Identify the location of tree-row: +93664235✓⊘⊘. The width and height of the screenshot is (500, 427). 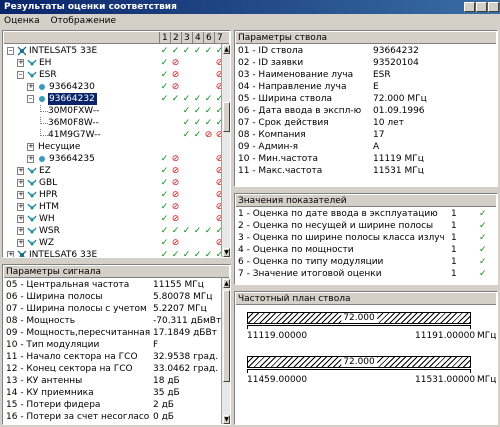
(112, 159).